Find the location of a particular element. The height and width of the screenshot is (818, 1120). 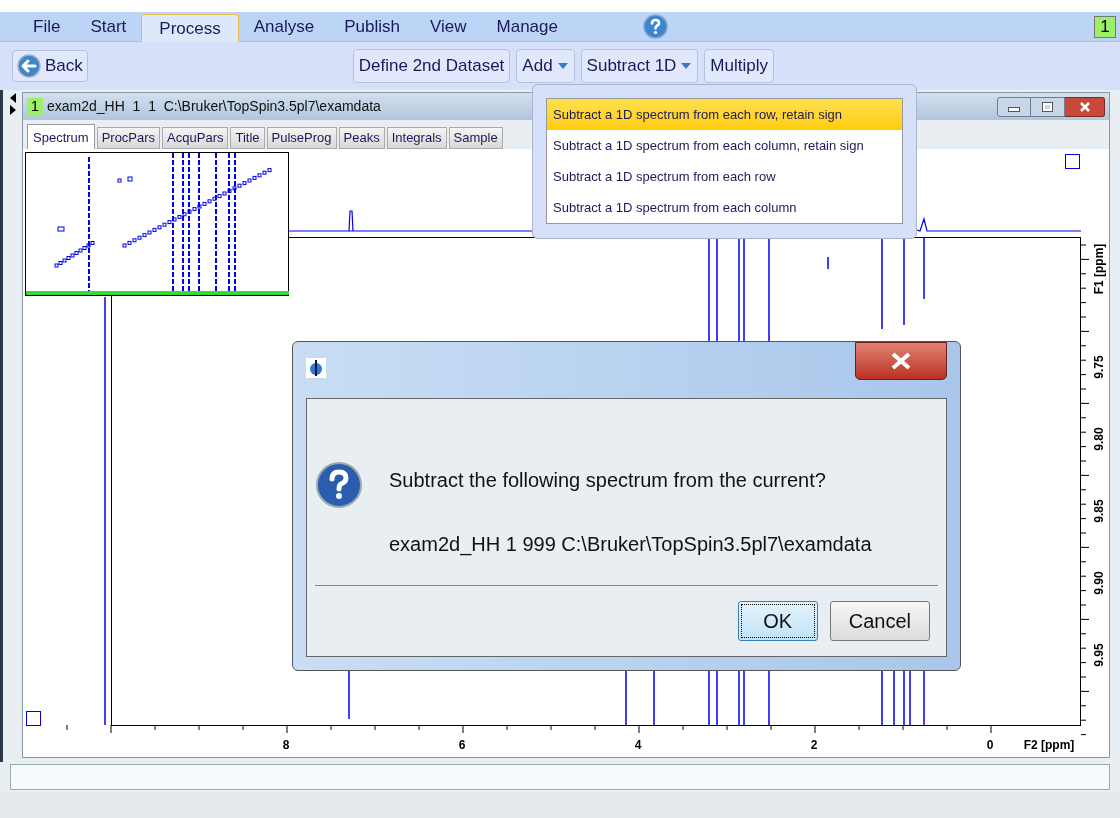

menu-item: Subtract a 1D spectrum from each column, retain sign is located at coordinates (724, 145).